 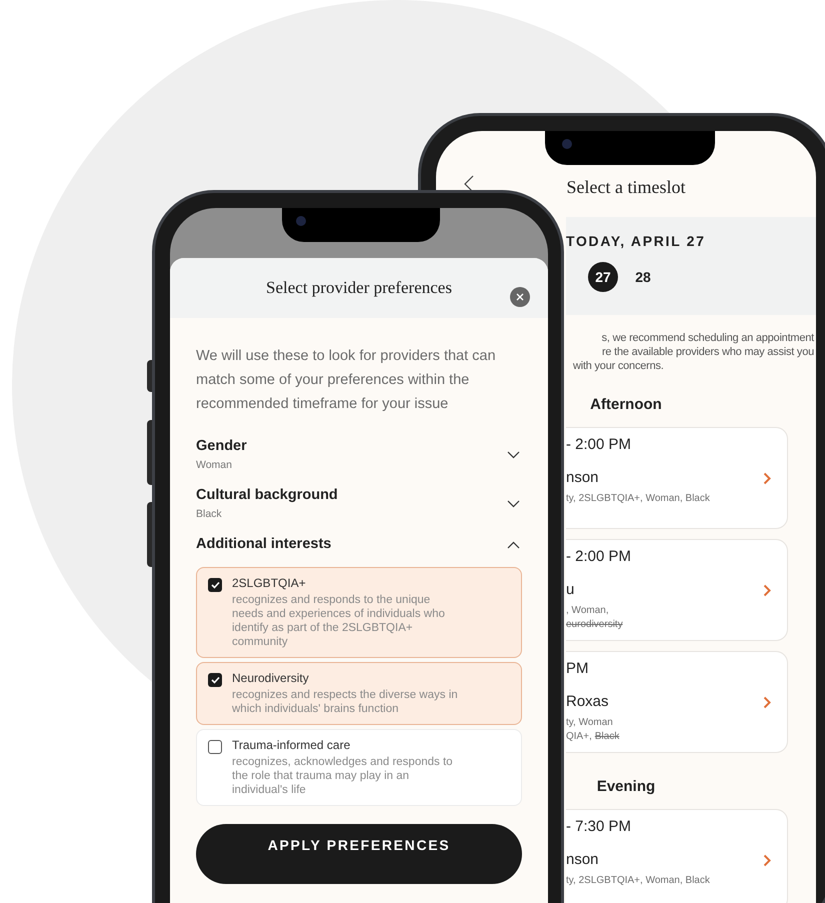 What do you see at coordinates (214, 465) in the screenshot?
I see `filter-value: Woman` at bounding box center [214, 465].